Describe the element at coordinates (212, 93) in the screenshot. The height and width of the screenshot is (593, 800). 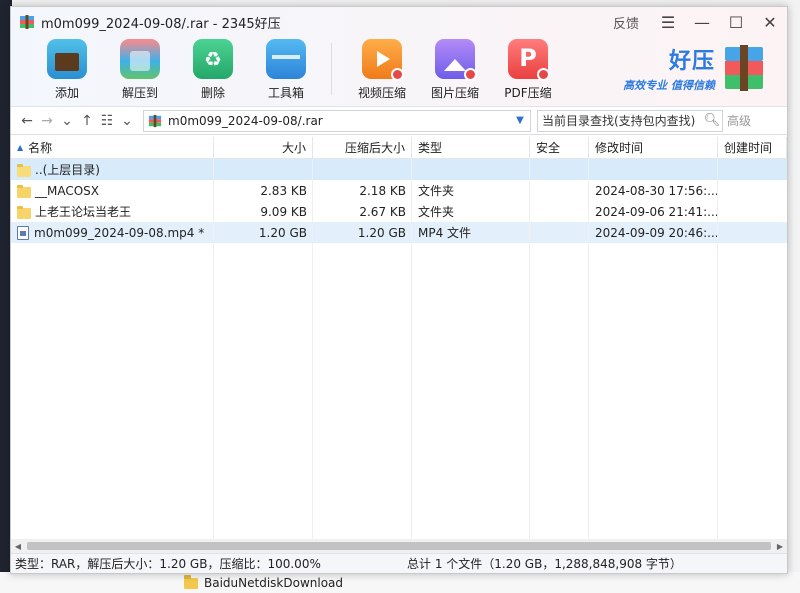
I see `delete-label: 删除` at that location.